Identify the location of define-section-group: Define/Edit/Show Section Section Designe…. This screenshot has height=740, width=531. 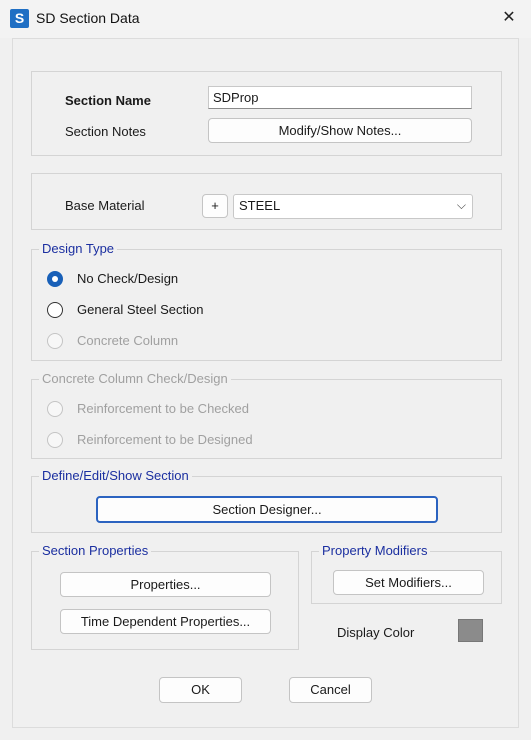
(266, 500).